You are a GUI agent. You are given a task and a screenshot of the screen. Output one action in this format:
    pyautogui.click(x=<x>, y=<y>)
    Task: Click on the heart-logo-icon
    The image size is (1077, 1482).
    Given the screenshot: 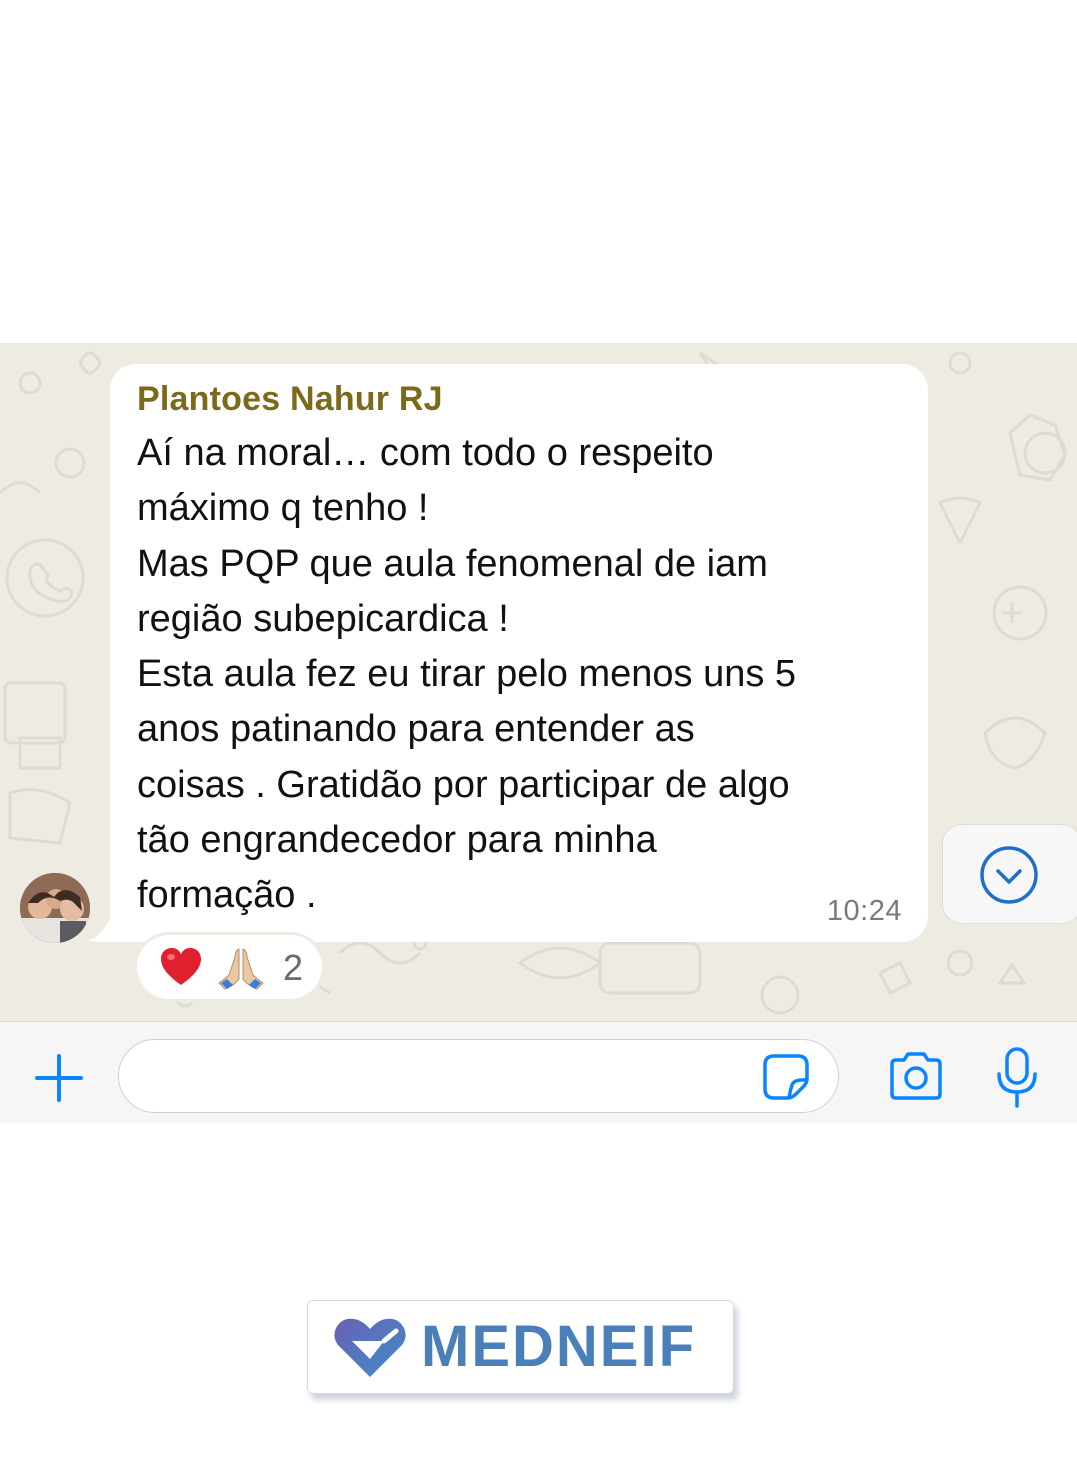 What is the action you would take?
    pyautogui.click(x=370, y=1347)
    